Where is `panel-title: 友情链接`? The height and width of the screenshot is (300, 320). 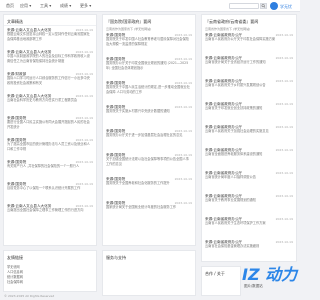 panel-title: 友情链接 is located at coordinates (15, 257).